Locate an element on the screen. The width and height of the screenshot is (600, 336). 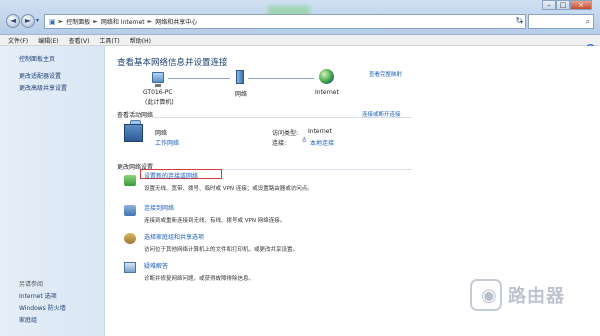
back-button: ◄ is located at coordinates (13, 21).